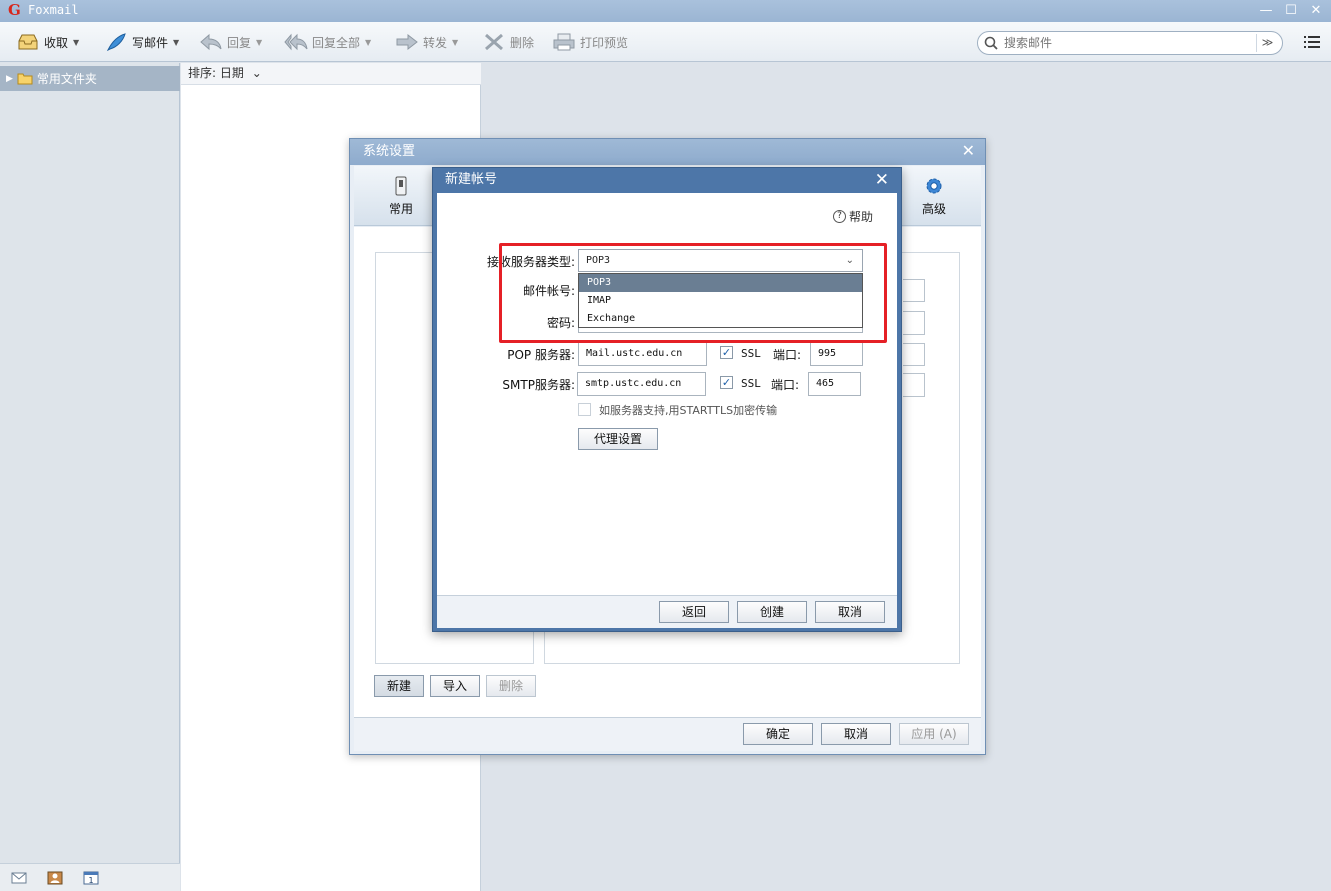 The image size is (1331, 891). What do you see at coordinates (772, 612) in the screenshot?
I see `create-button: 创建` at bounding box center [772, 612].